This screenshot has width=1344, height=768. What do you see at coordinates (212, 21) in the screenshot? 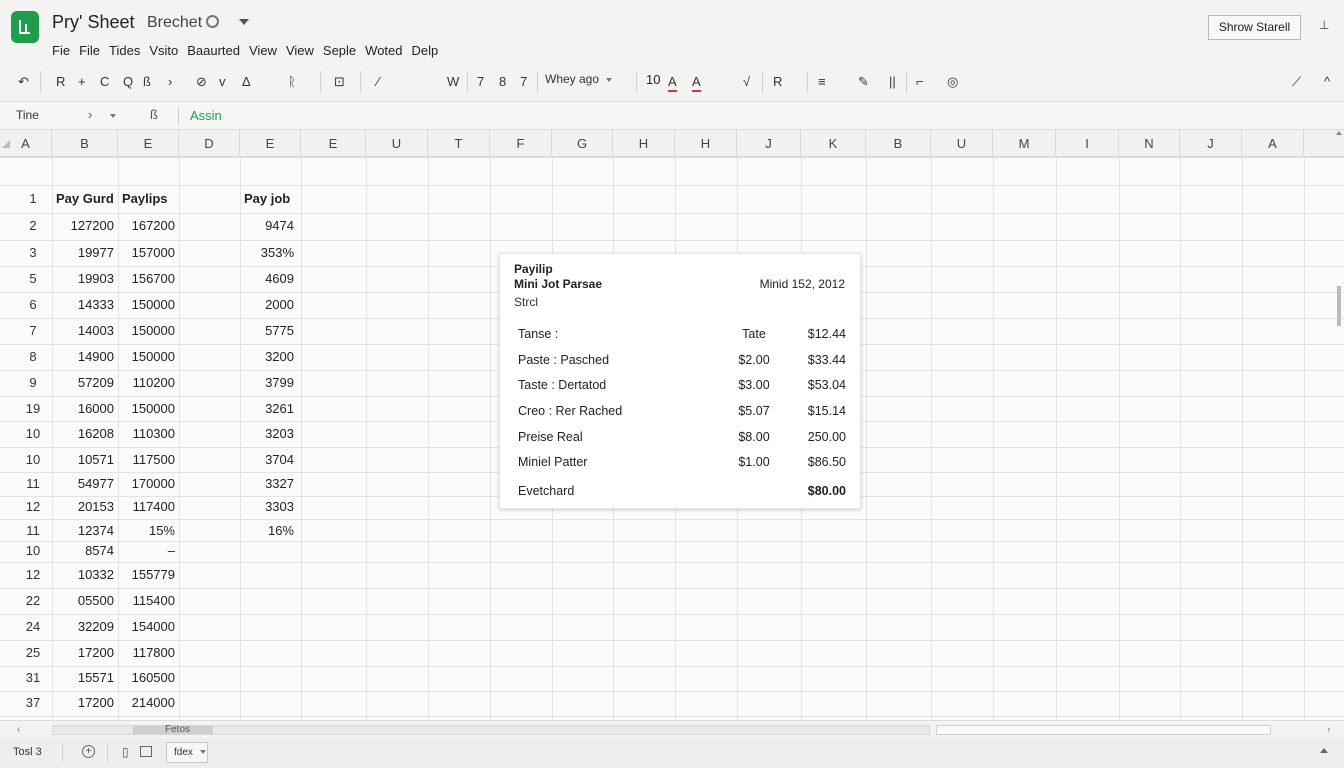
I see `settings-icon` at bounding box center [212, 21].